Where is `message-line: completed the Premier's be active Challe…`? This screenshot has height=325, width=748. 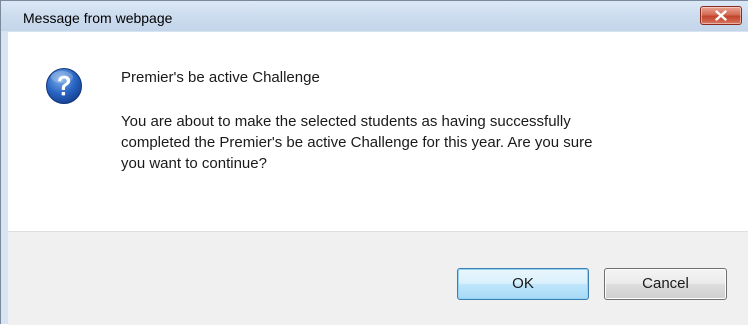 message-line: completed the Premier's be active Challe… is located at coordinates (357, 142).